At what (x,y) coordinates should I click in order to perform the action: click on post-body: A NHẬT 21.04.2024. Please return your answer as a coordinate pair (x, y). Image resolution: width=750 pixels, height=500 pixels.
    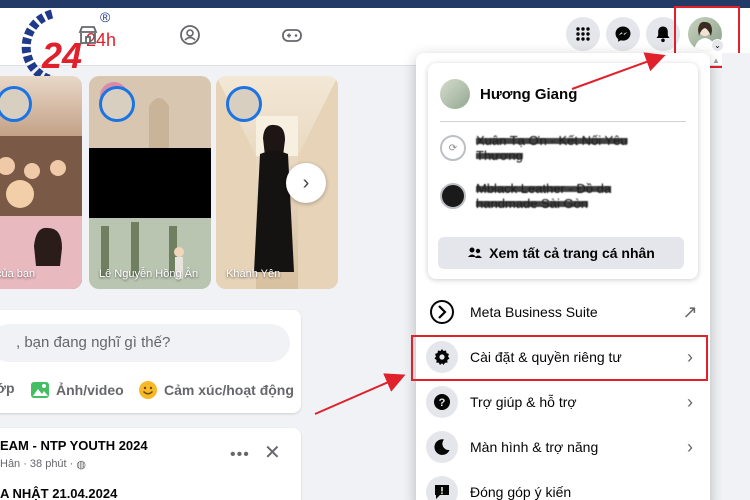
    Looking at the image, I should click on (59, 493).